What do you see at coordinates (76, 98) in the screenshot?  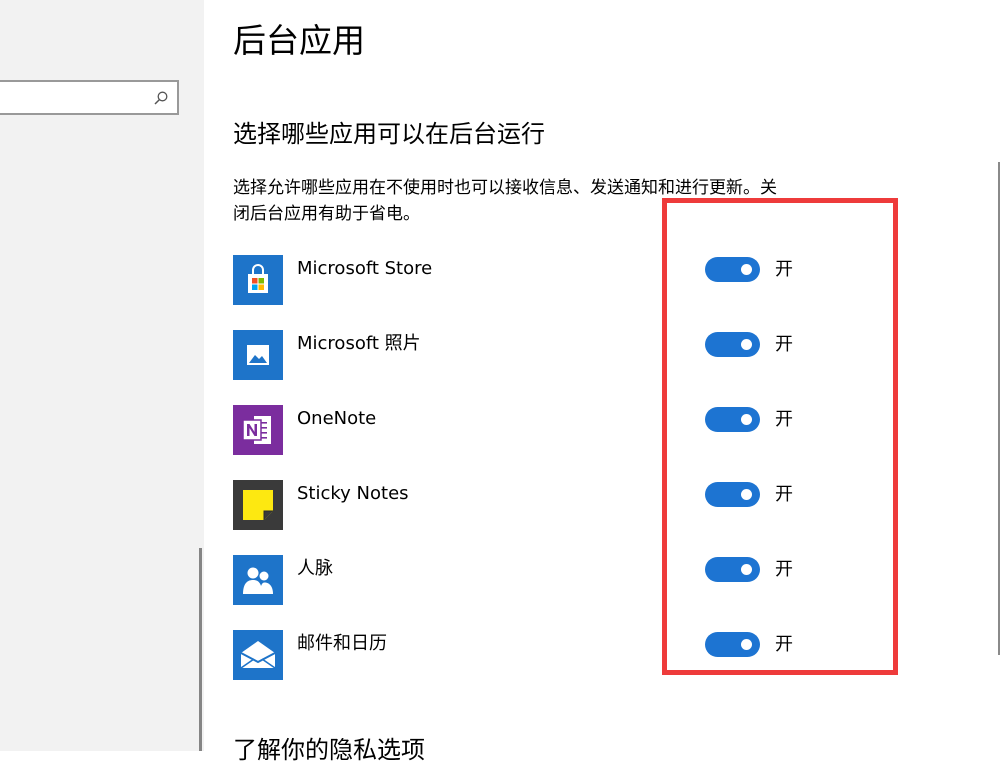 I see `search-input` at bounding box center [76, 98].